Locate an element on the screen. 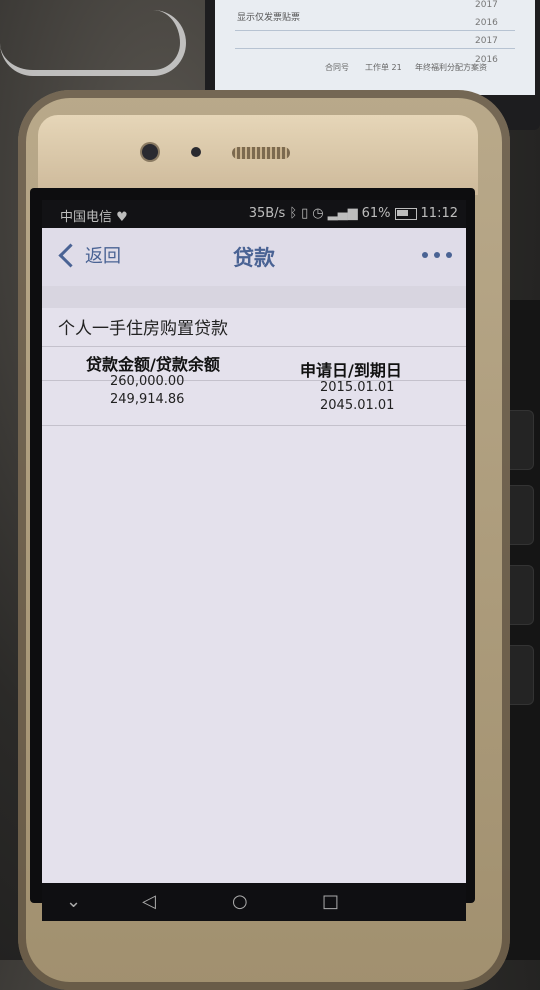 This screenshot has width=540, height=990. page-title: 贷款 is located at coordinates (254, 258).